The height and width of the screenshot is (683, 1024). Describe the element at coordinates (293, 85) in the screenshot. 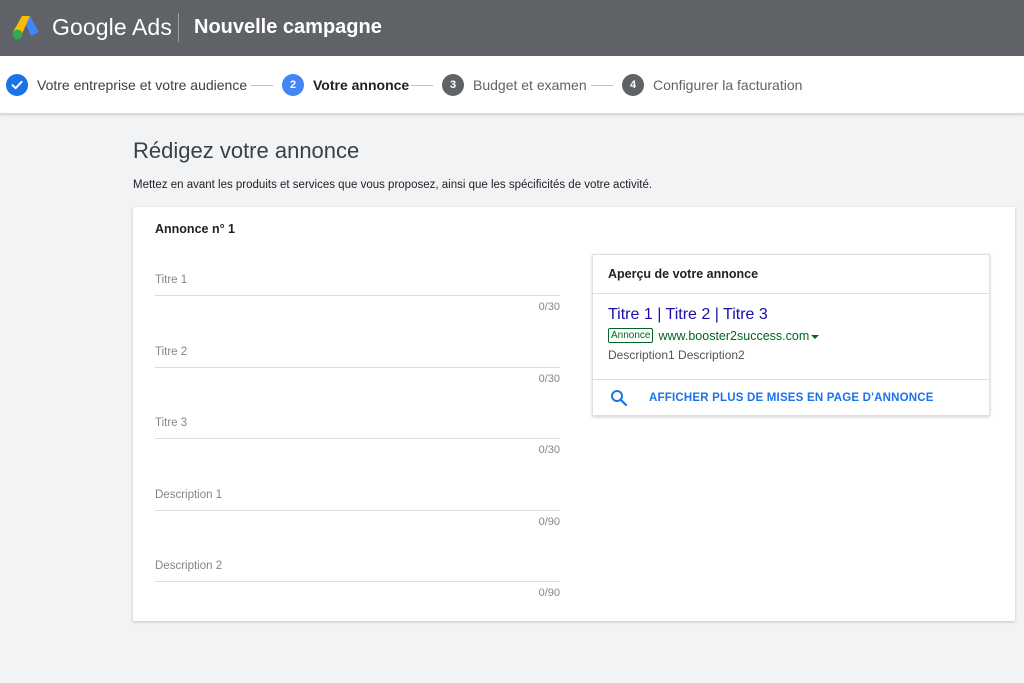

I see `step-number: 2` at that location.